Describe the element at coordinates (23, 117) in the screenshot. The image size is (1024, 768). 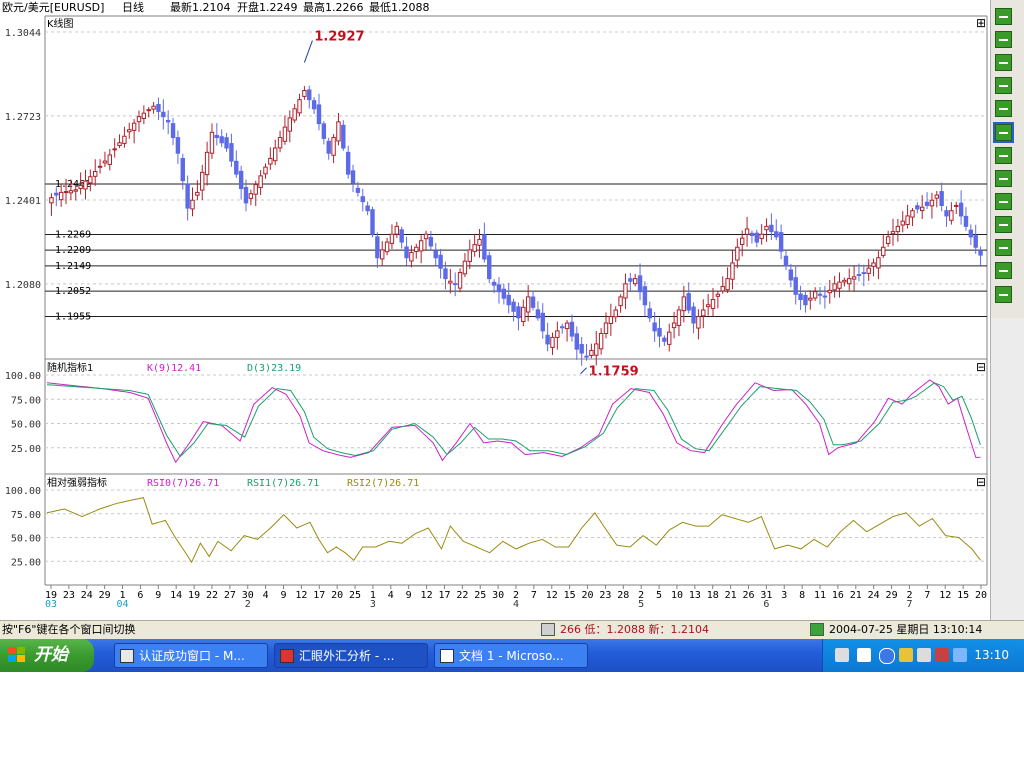
I see `kline-ytick-label: 1.2723` at that location.